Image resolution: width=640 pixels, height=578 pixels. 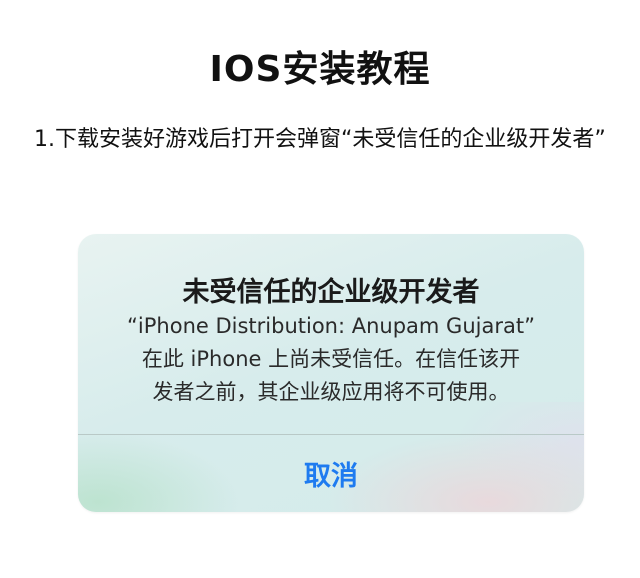 I want to click on step-instruction: 1.下载安装好游戏后打开会弹窗“未受信任的企业级开发者”, so click(x=320, y=139).